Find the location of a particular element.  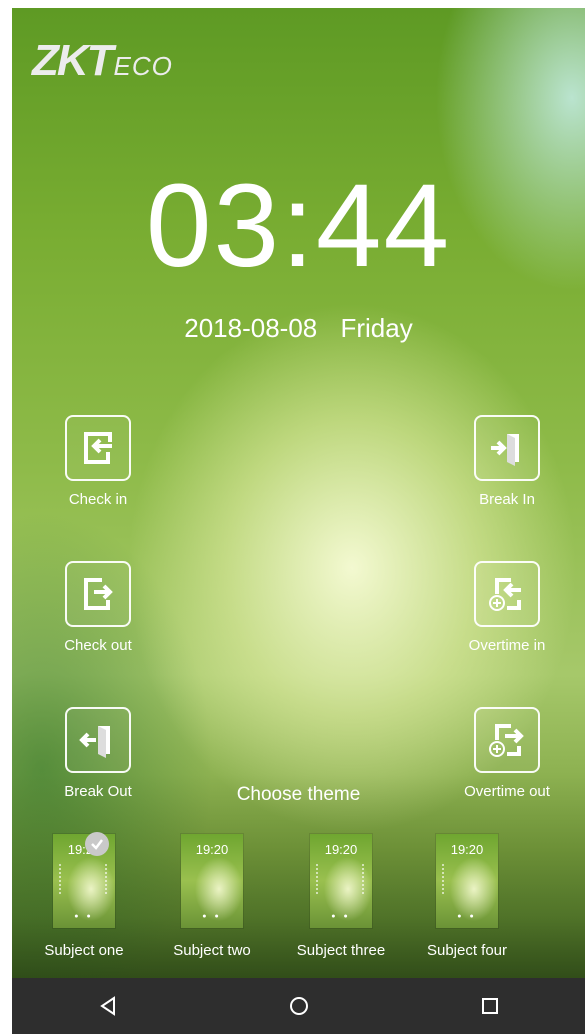

theme-option-3: 19:20 ● ● Subject three is located at coordinates (341, 896).